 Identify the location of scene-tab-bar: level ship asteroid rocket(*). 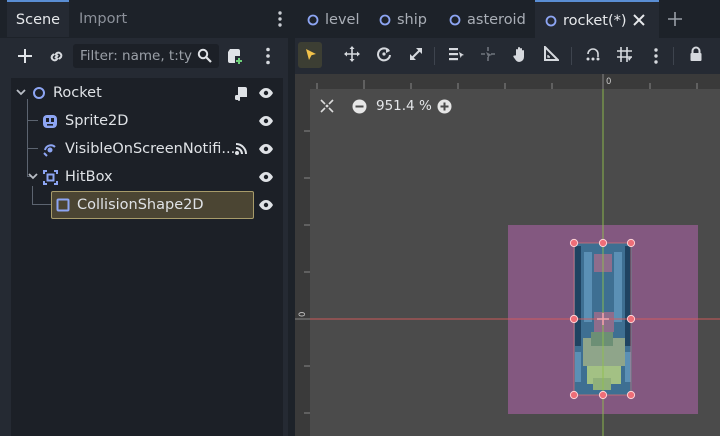
(507, 19).